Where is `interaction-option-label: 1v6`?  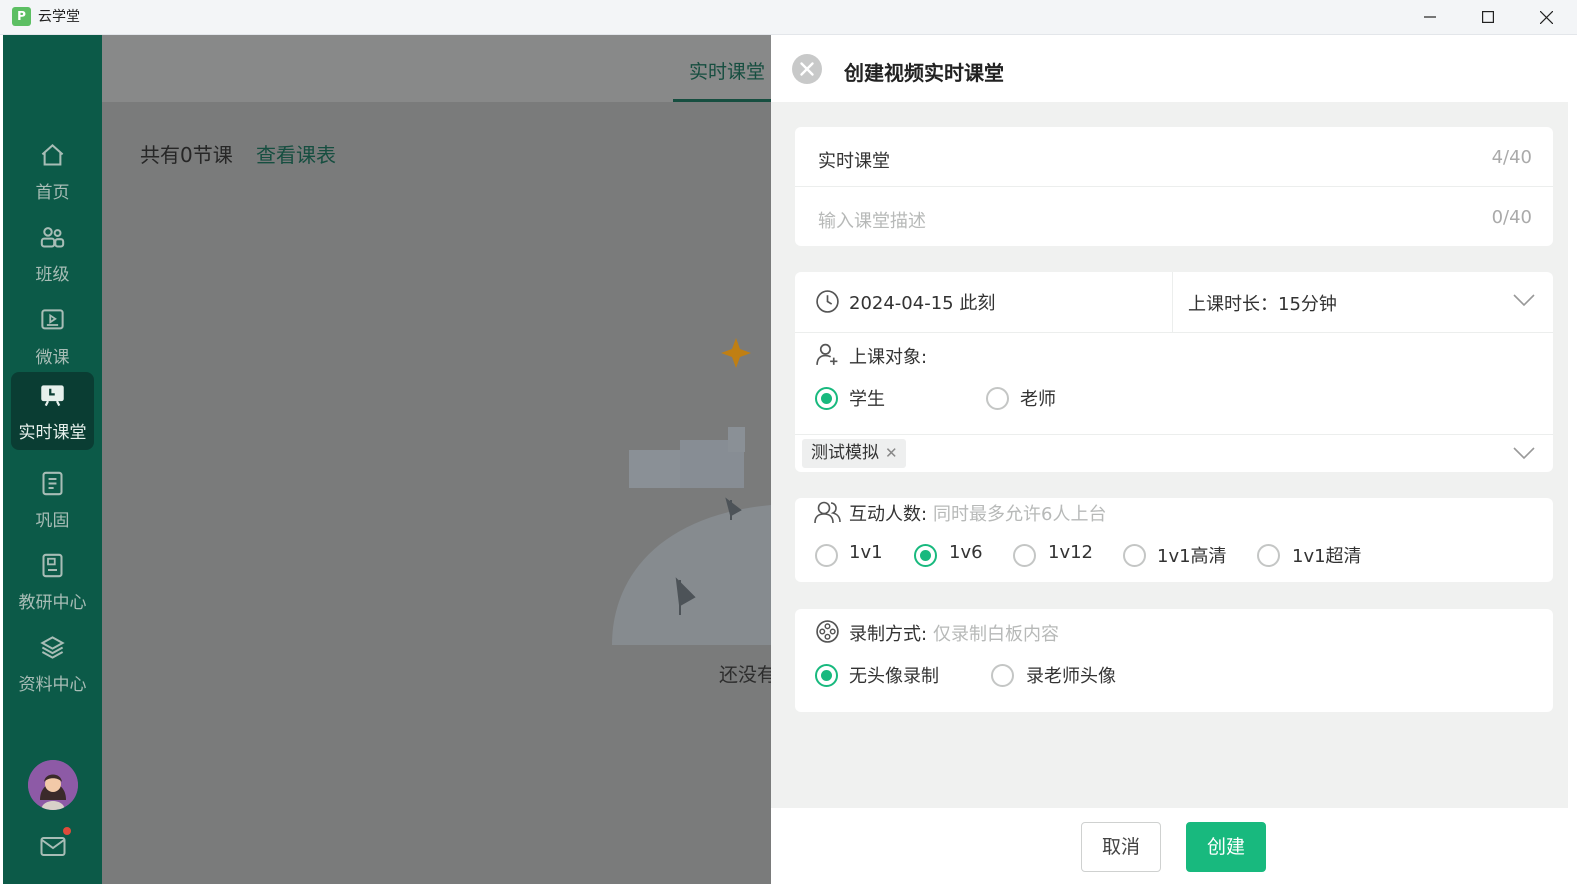 interaction-option-label: 1v6 is located at coordinates (966, 552).